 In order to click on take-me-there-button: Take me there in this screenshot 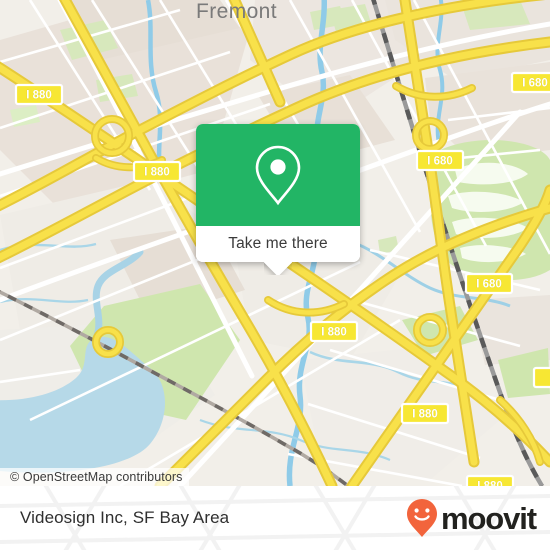, I will do `click(278, 244)`.